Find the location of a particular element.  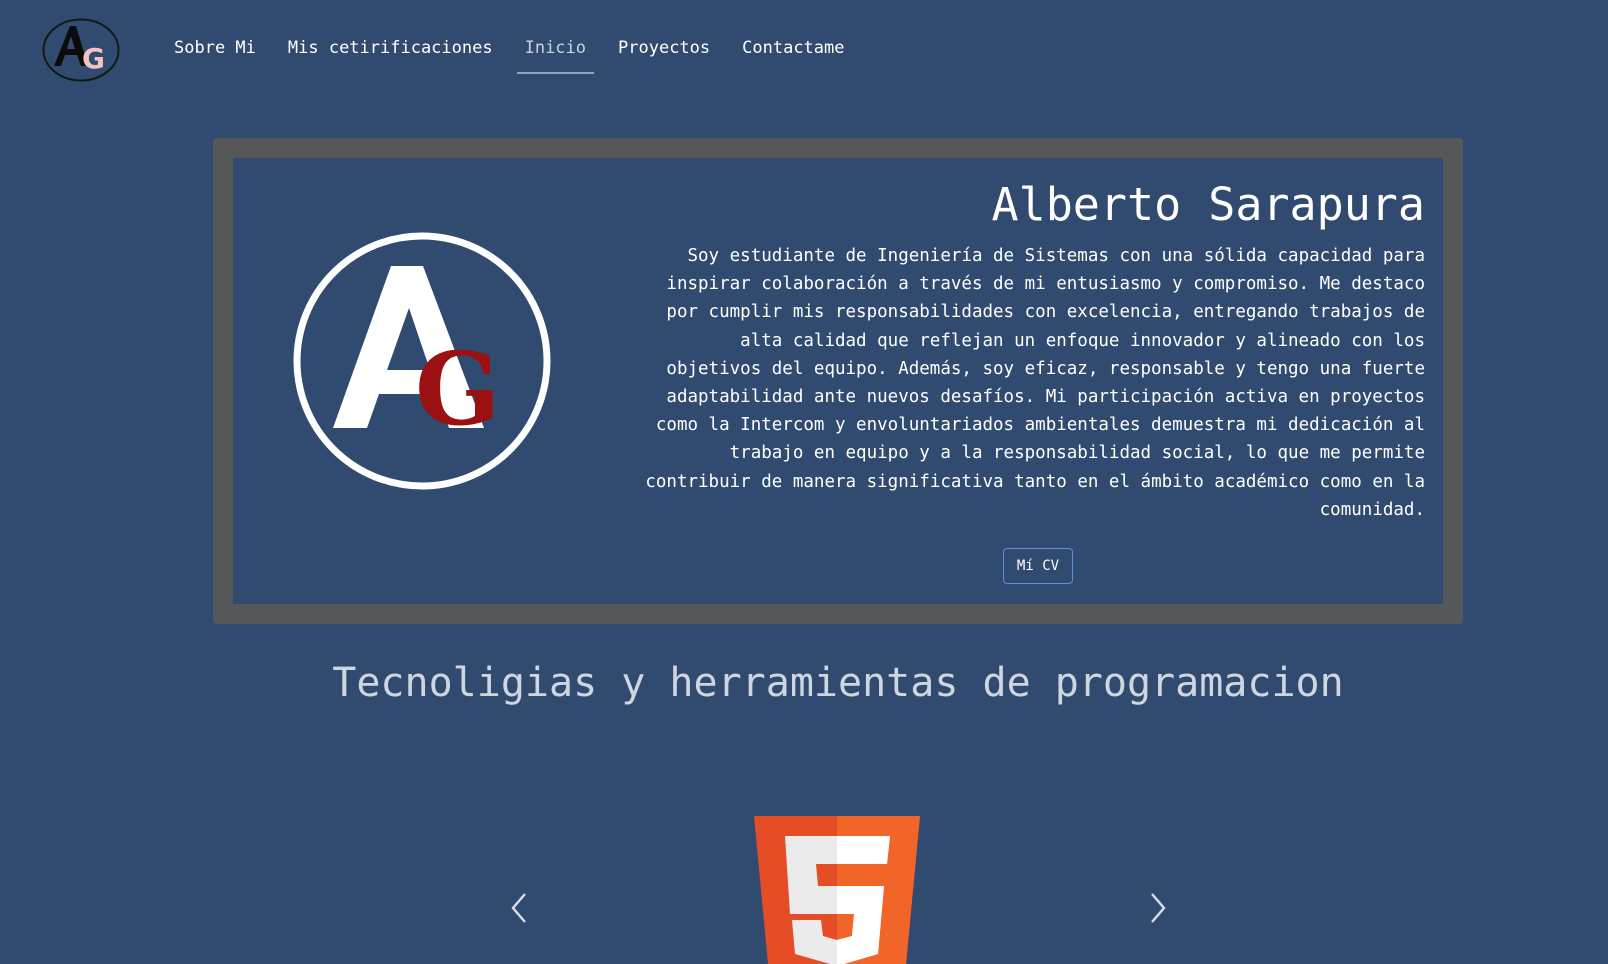

nav-link-sobre-mi: Sobre Mi is located at coordinates (215, 48).